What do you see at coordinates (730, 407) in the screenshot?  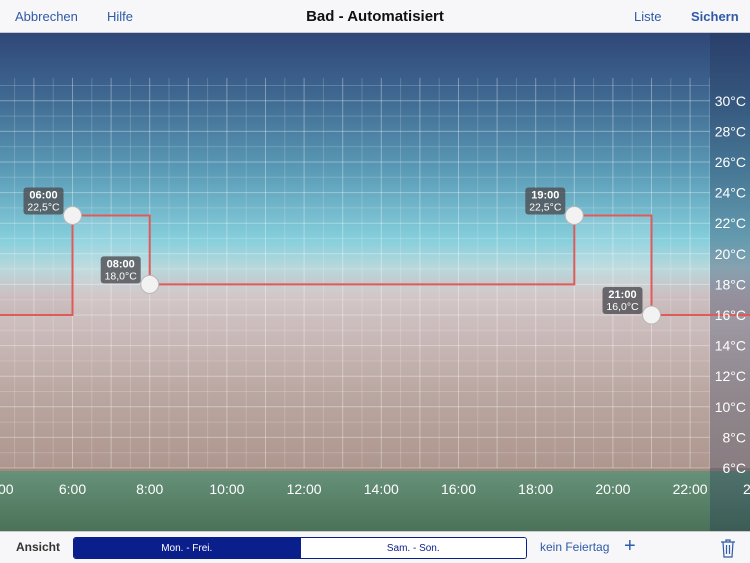 I see `y-tick-label: 10°C` at bounding box center [730, 407].